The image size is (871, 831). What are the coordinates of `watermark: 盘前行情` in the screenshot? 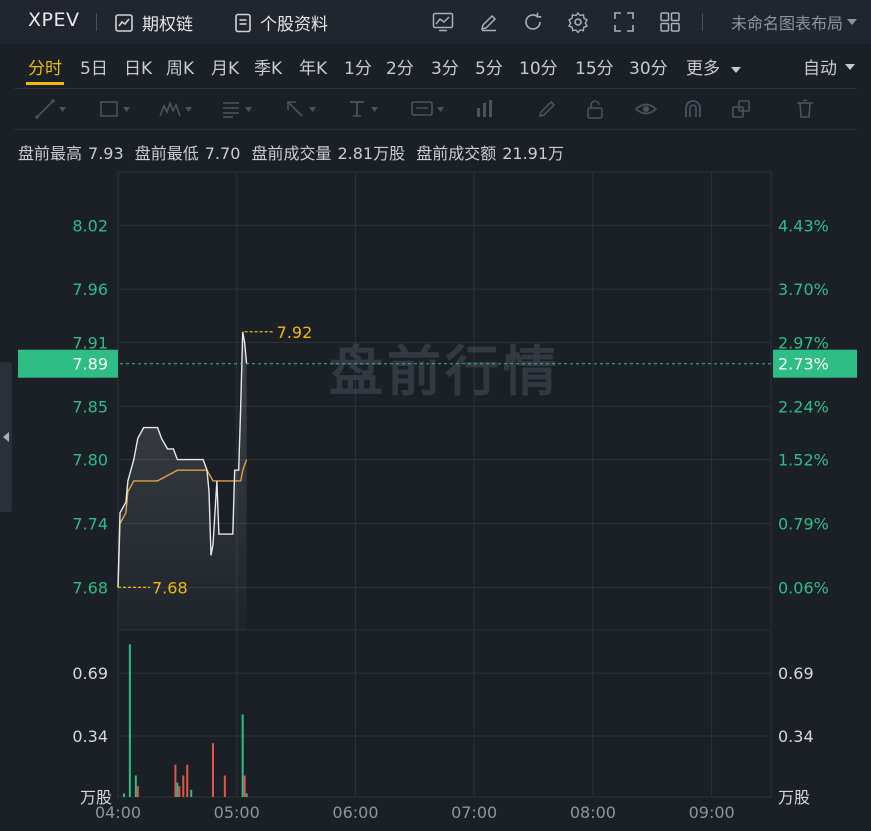 It's located at (445, 371).